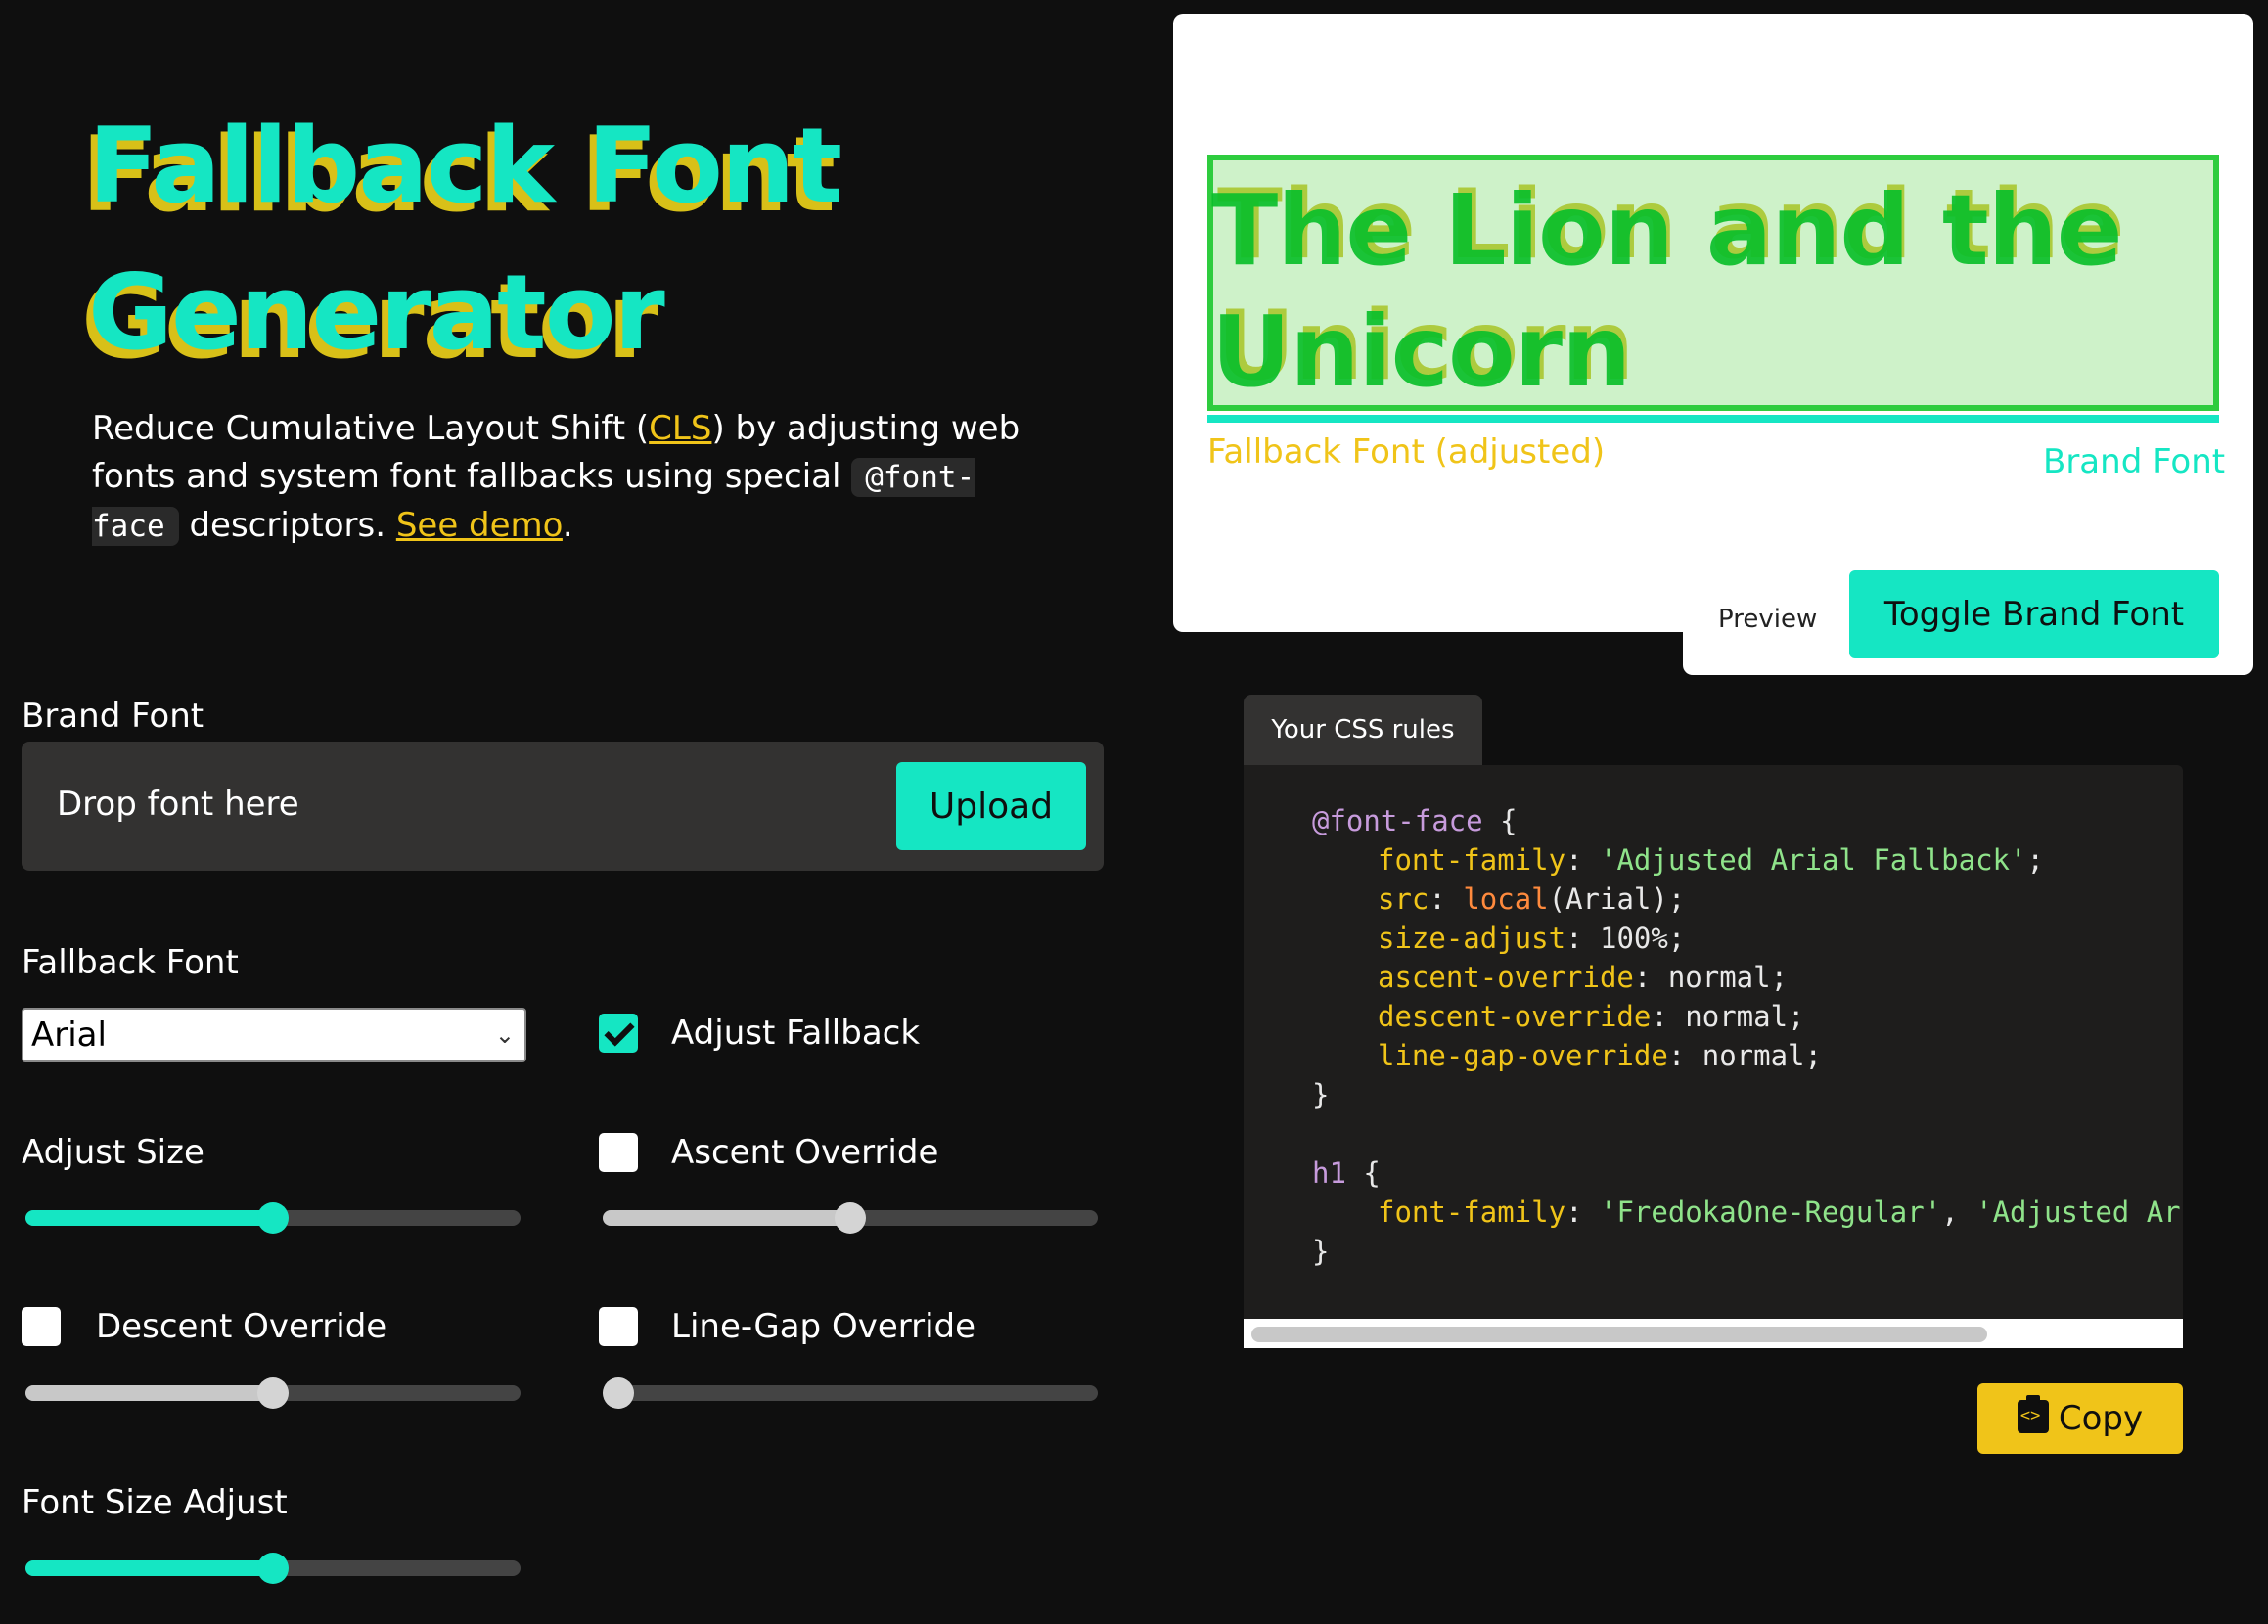  I want to click on code-line: font-family: 'Adjusted Arial Fallback';, so click(1711, 860).